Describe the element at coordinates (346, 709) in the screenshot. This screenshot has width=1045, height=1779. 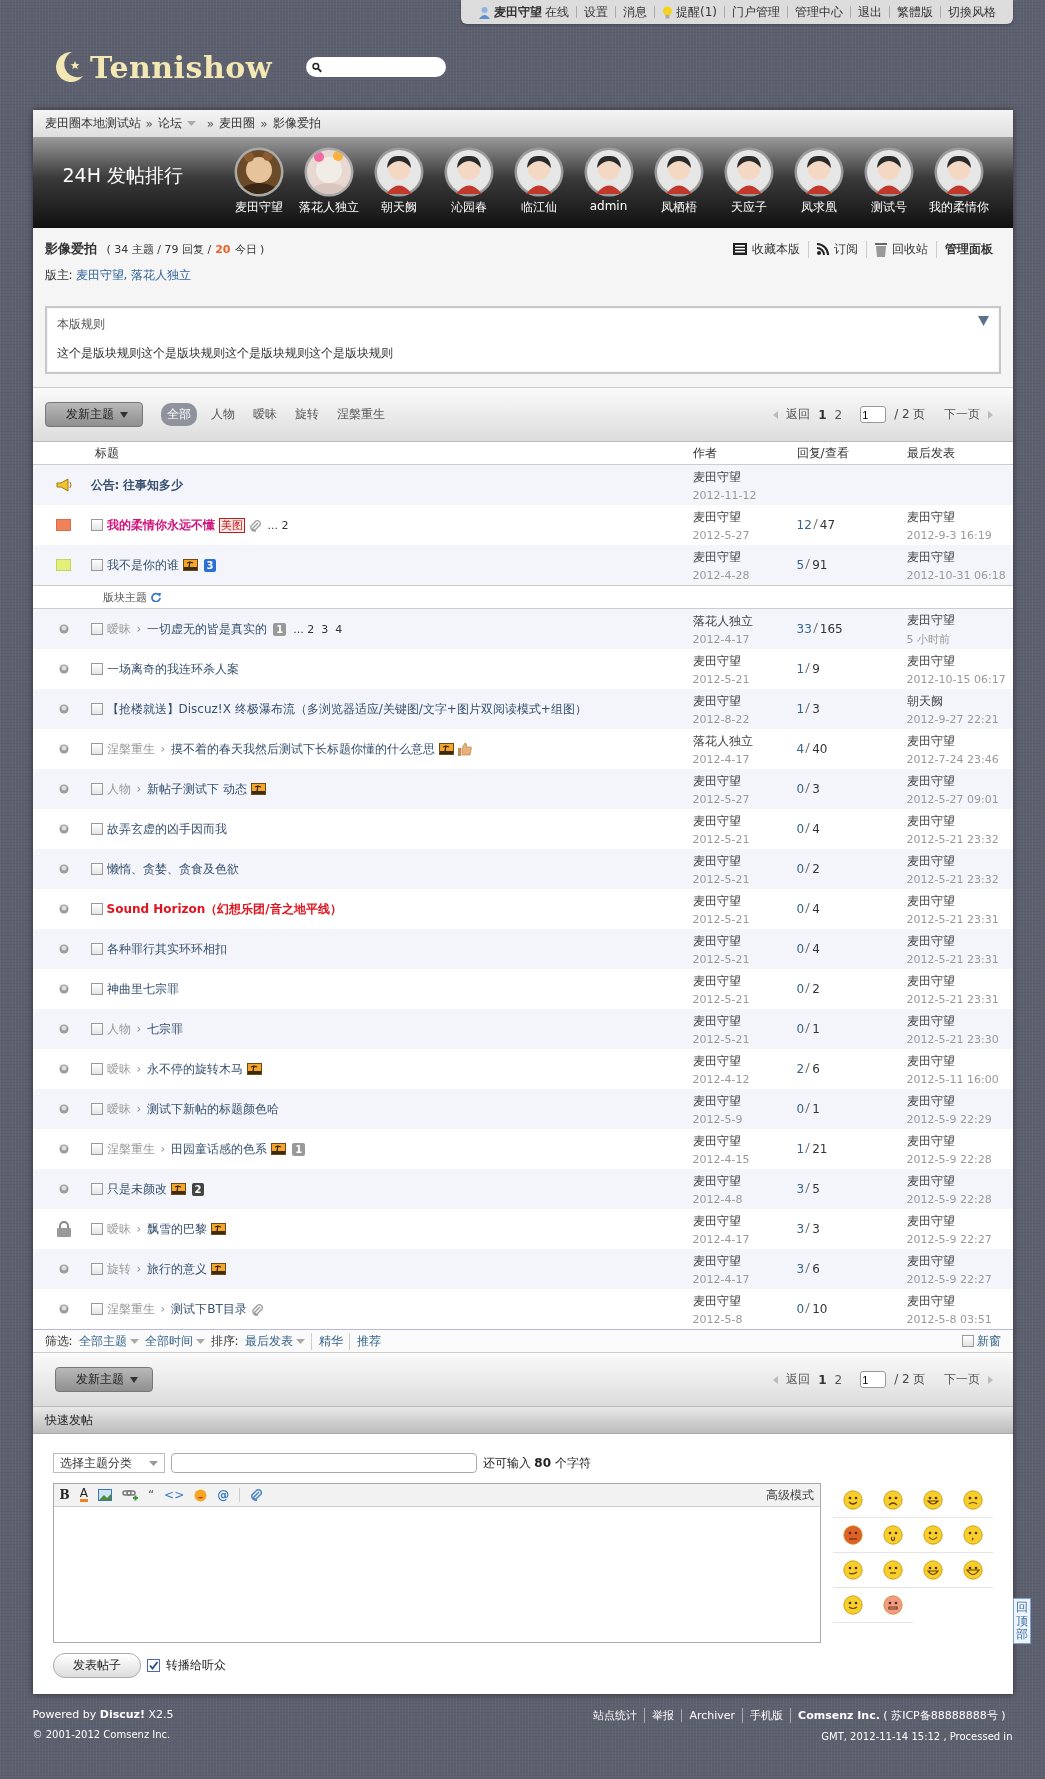
I see `thread-title-link: 【抢楼就送】Discuz!X 终极瀑布流（多浏览器适应/关键图/文字+图片双阅读模式+组图）` at that location.